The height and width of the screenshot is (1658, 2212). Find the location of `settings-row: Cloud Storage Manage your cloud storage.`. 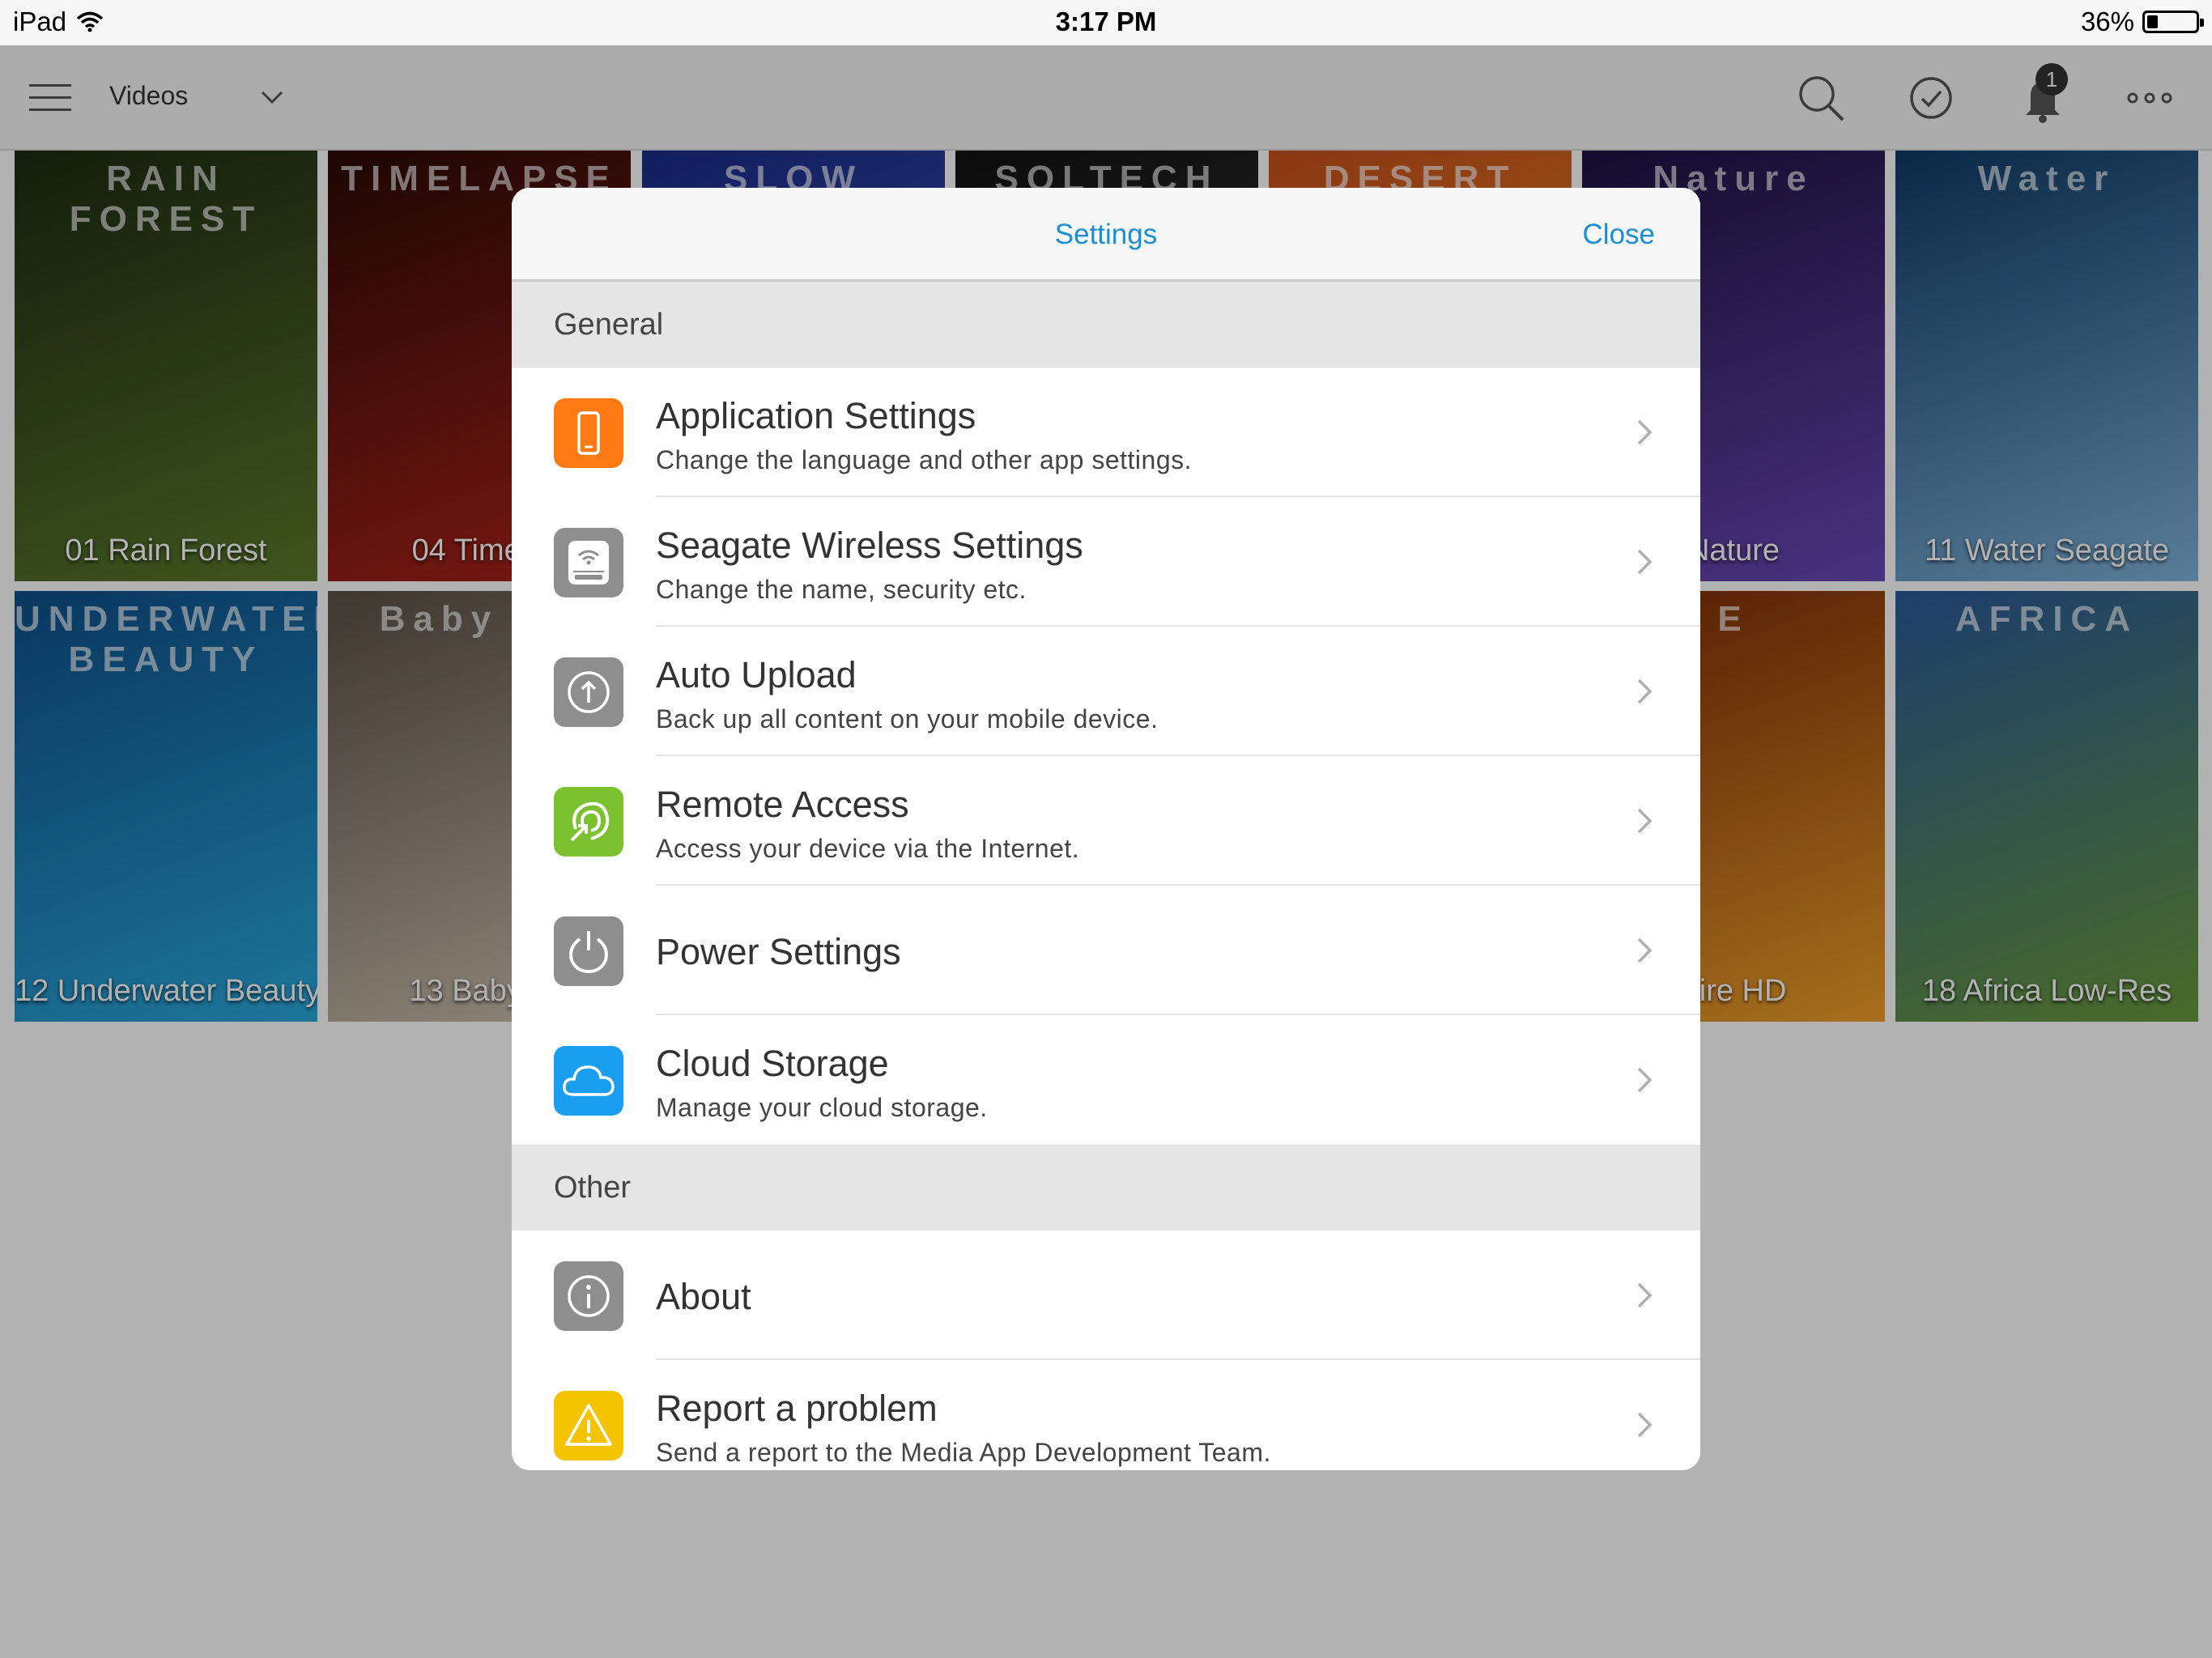

settings-row: Cloud Storage Manage your cloud storage. is located at coordinates (1106, 1080).